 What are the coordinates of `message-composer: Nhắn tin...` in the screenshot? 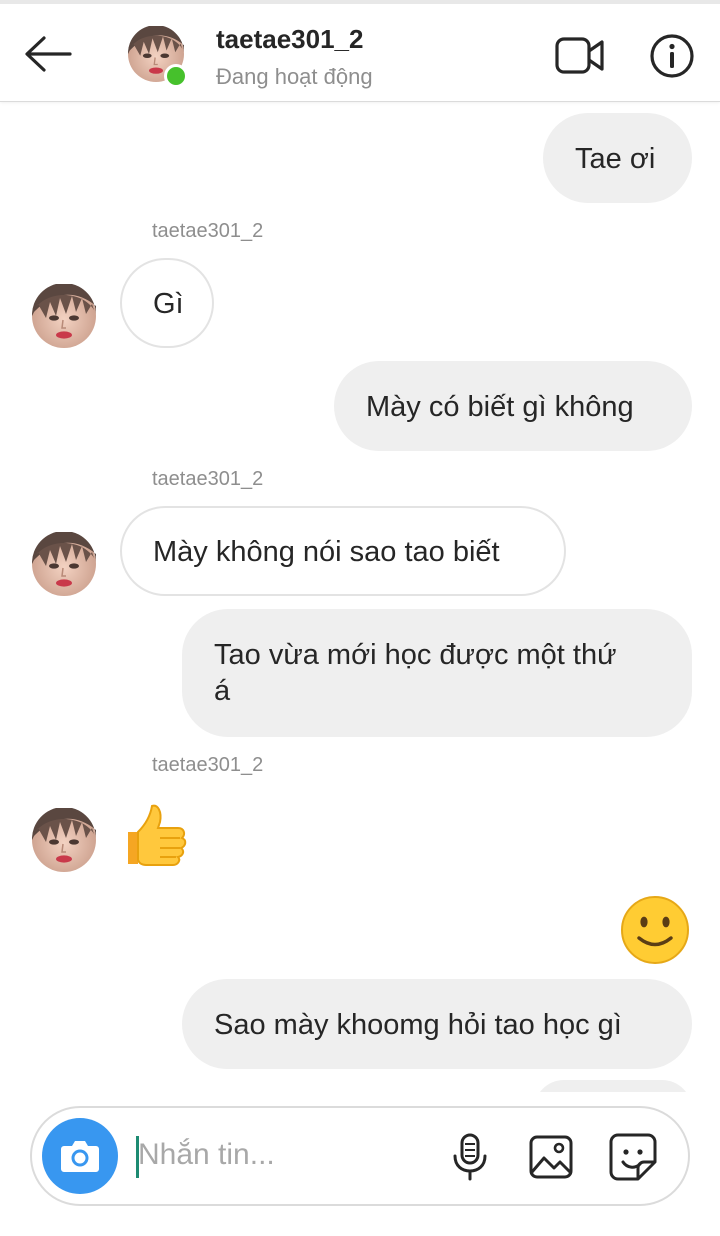 It's located at (360, 1156).